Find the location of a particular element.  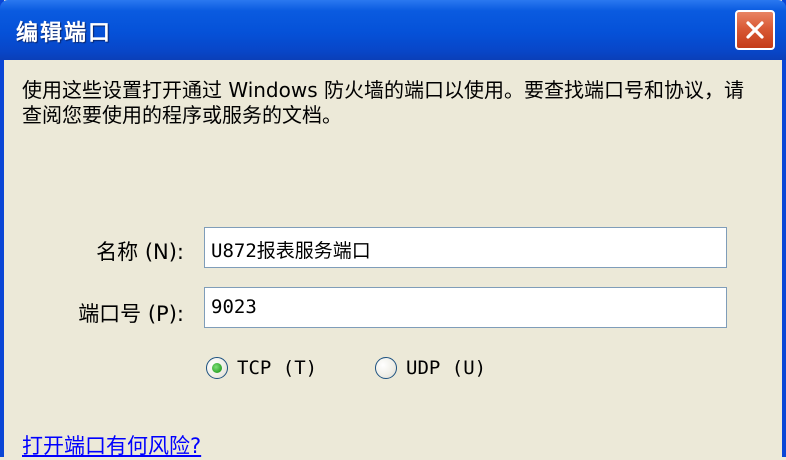

udp-radio-button is located at coordinates (386, 368).